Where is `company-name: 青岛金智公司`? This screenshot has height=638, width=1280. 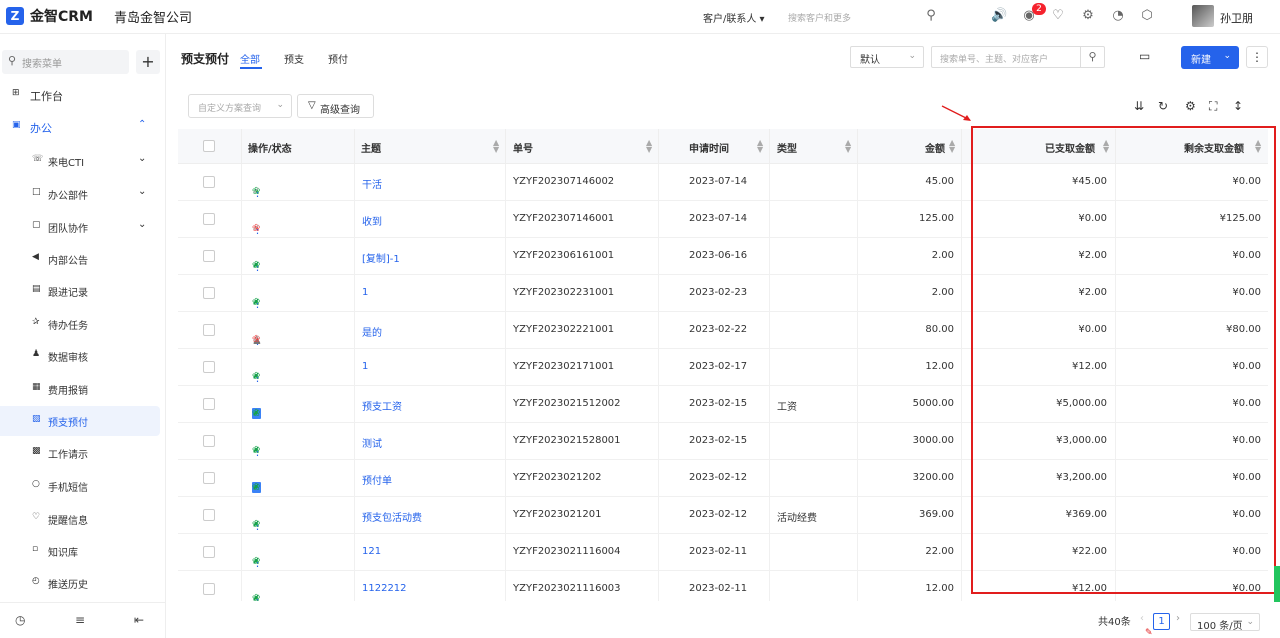 company-name: 青岛金智公司 is located at coordinates (153, 16).